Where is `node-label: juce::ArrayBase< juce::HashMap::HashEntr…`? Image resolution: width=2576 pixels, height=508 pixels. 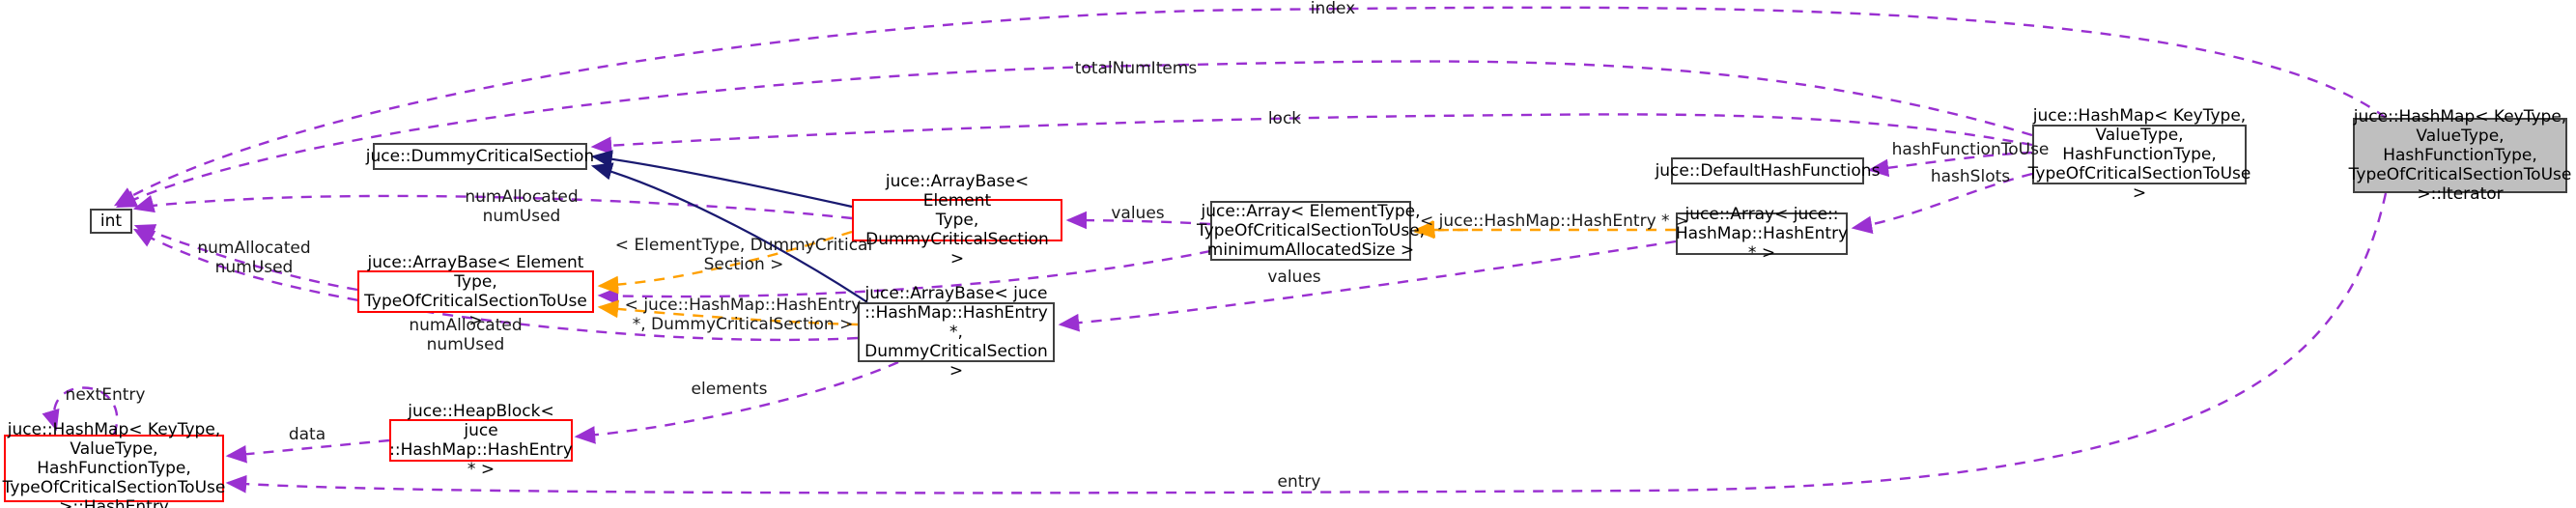 node-label: juce::ArrayBase< juce::HashMap::HashEntr… is located at coordinates (956, 332).